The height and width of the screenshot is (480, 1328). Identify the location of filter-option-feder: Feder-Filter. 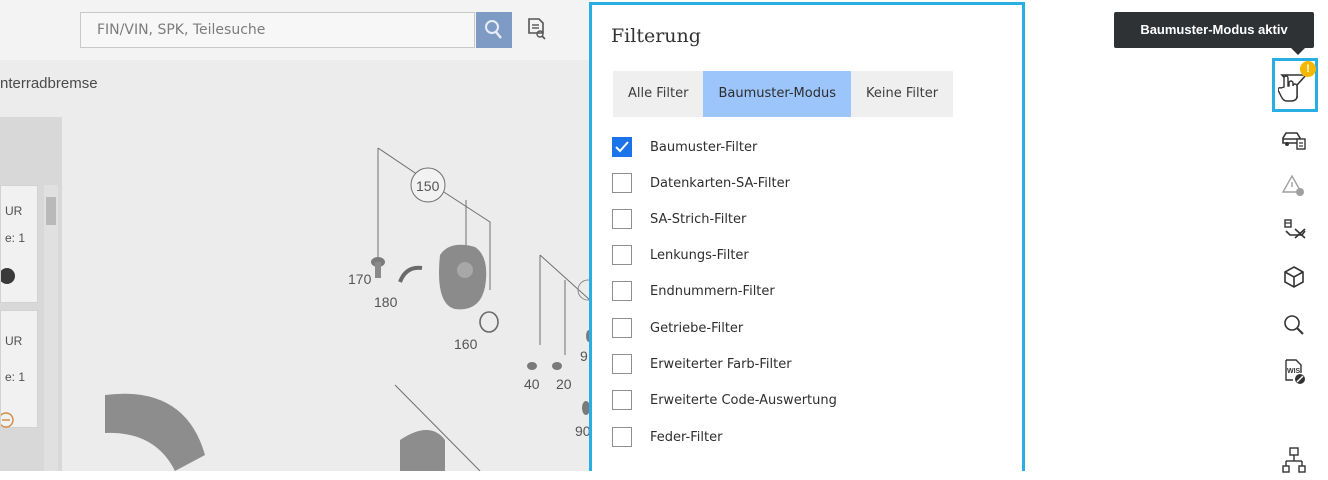
(667, 437).